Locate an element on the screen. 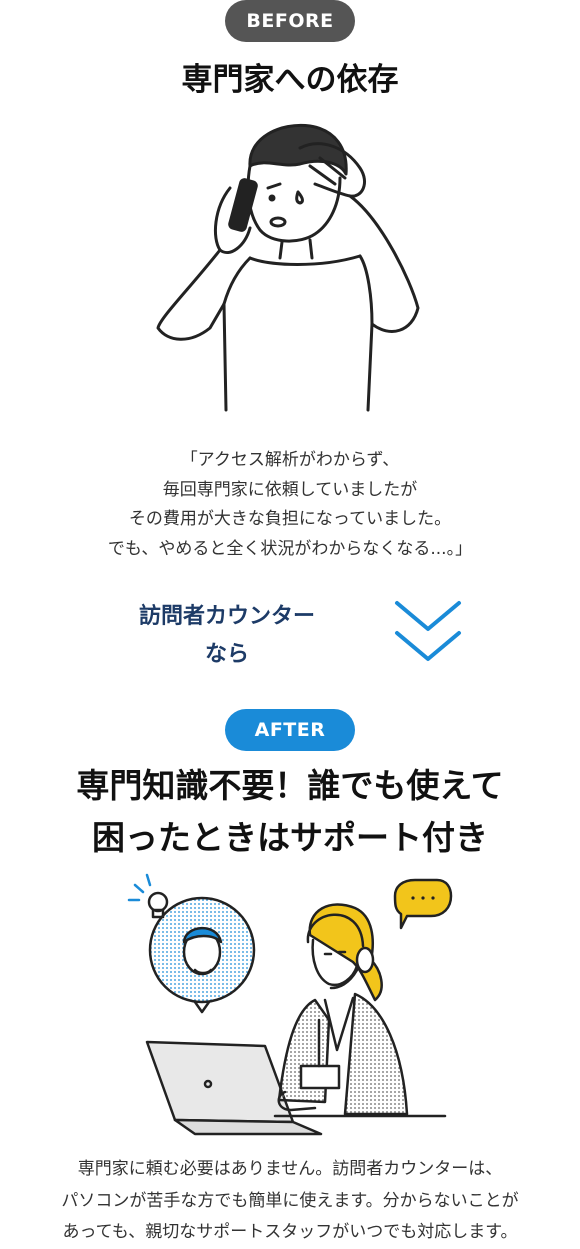 Image resolution: width=580 pixels, height=1249 pixels. visitor-counter-label: 訪問者カウンター なら is located at coordinates (226, 635).